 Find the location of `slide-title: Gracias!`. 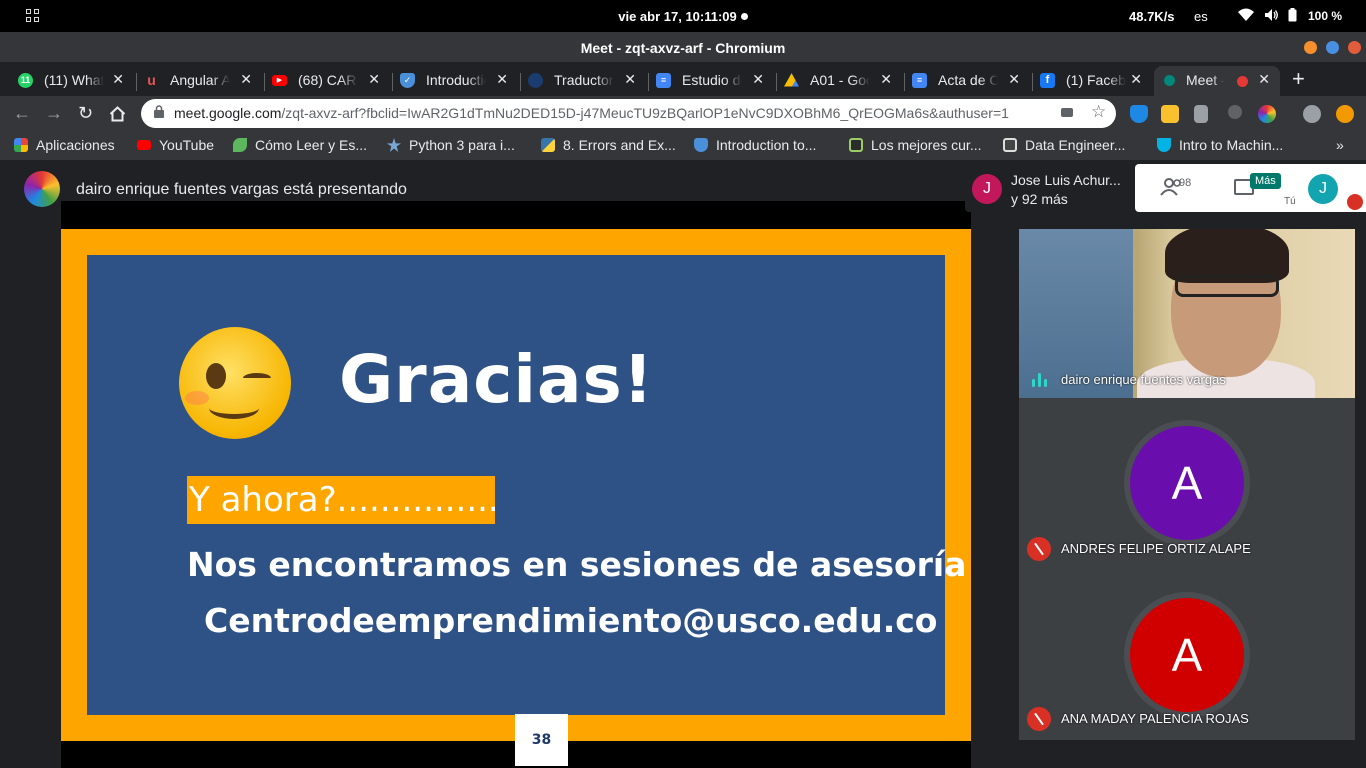

slide-title: Gracias! is located at coordinates (496, 379).